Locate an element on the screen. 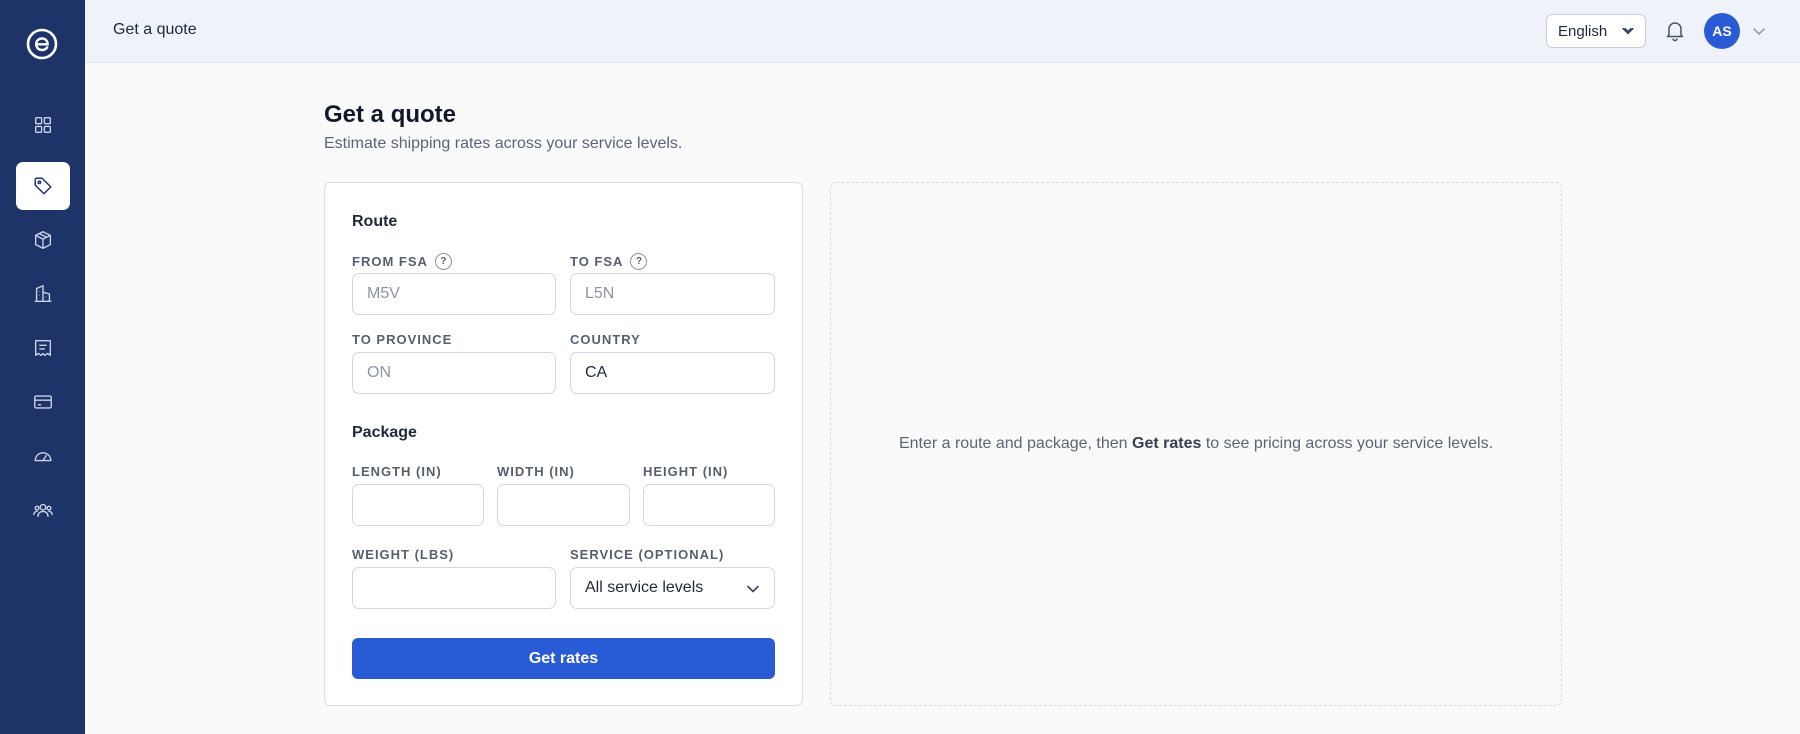  e-circle-logo is located at coordinates (42, 44).